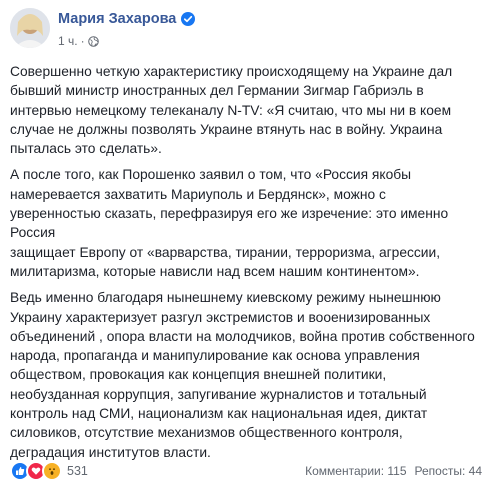  I want to click on avatar-image, so click(30, 28).